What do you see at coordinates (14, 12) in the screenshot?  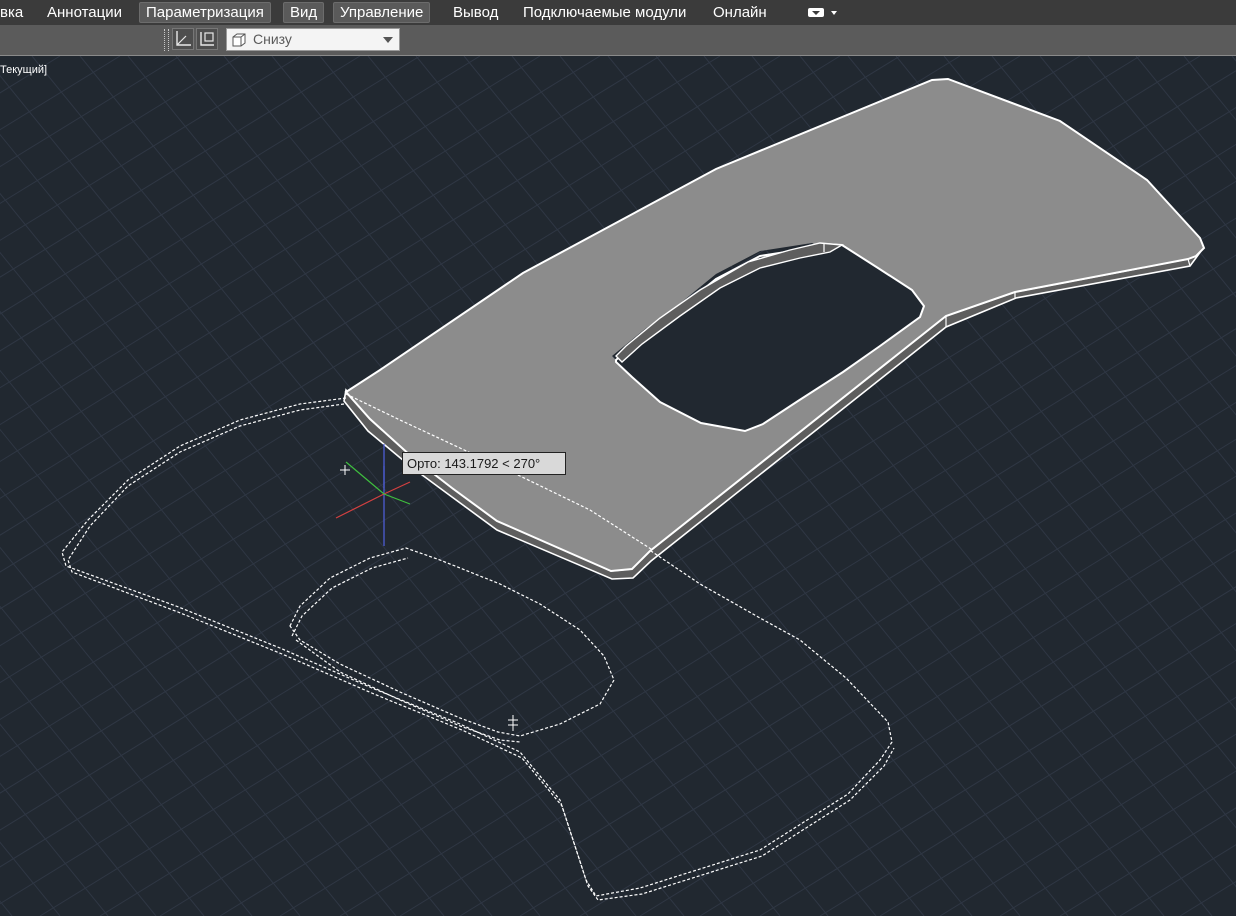 I see `tab-insert: вка` at bounding box center [14, 12].